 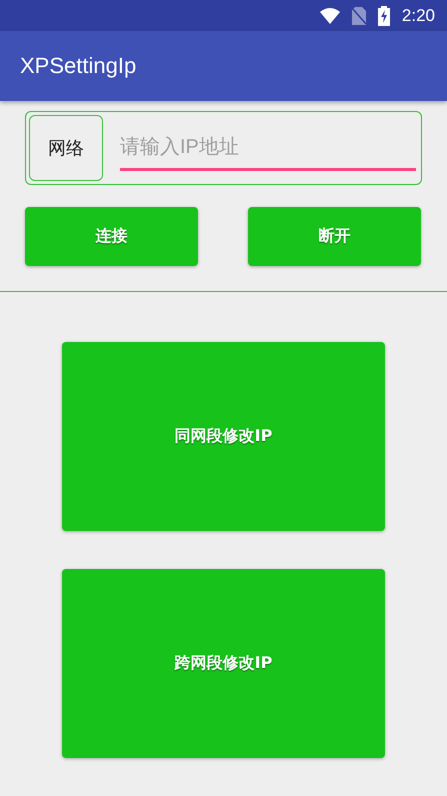 What do you see at coordinates (334, 236) in the screenshot?
I see `action-button: 断开` at bounding box center [334, 236].